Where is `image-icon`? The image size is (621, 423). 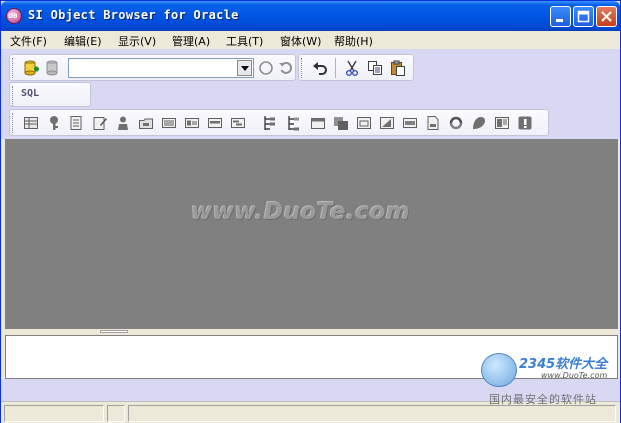 image-icon is located at coordinates (387, 123).